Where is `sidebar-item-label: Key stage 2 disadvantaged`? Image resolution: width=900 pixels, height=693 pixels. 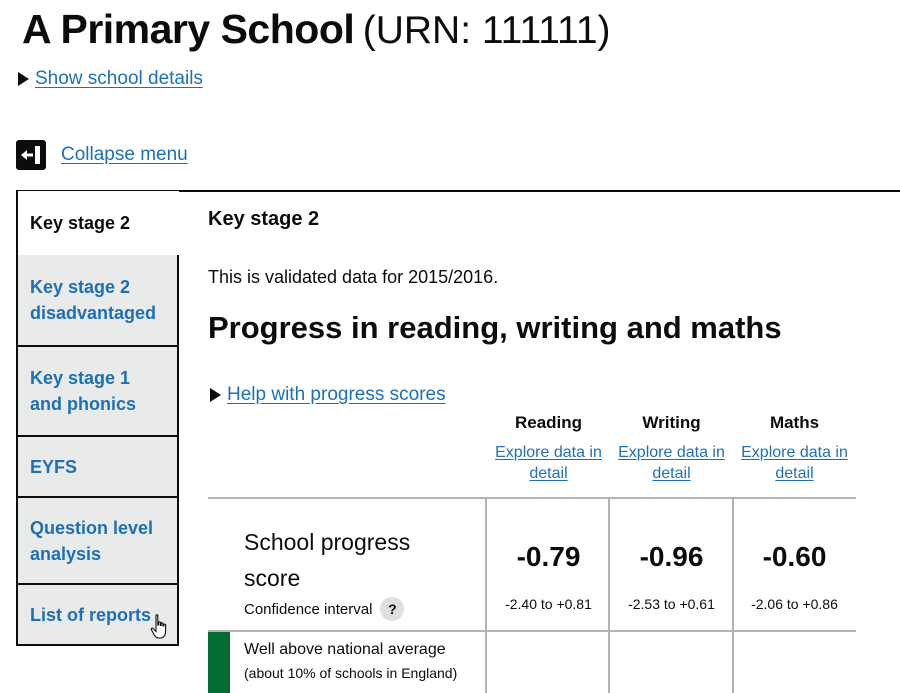 sidebar-item-label: Key stage 2 disadvantaged is located at coordinates (93, 300).